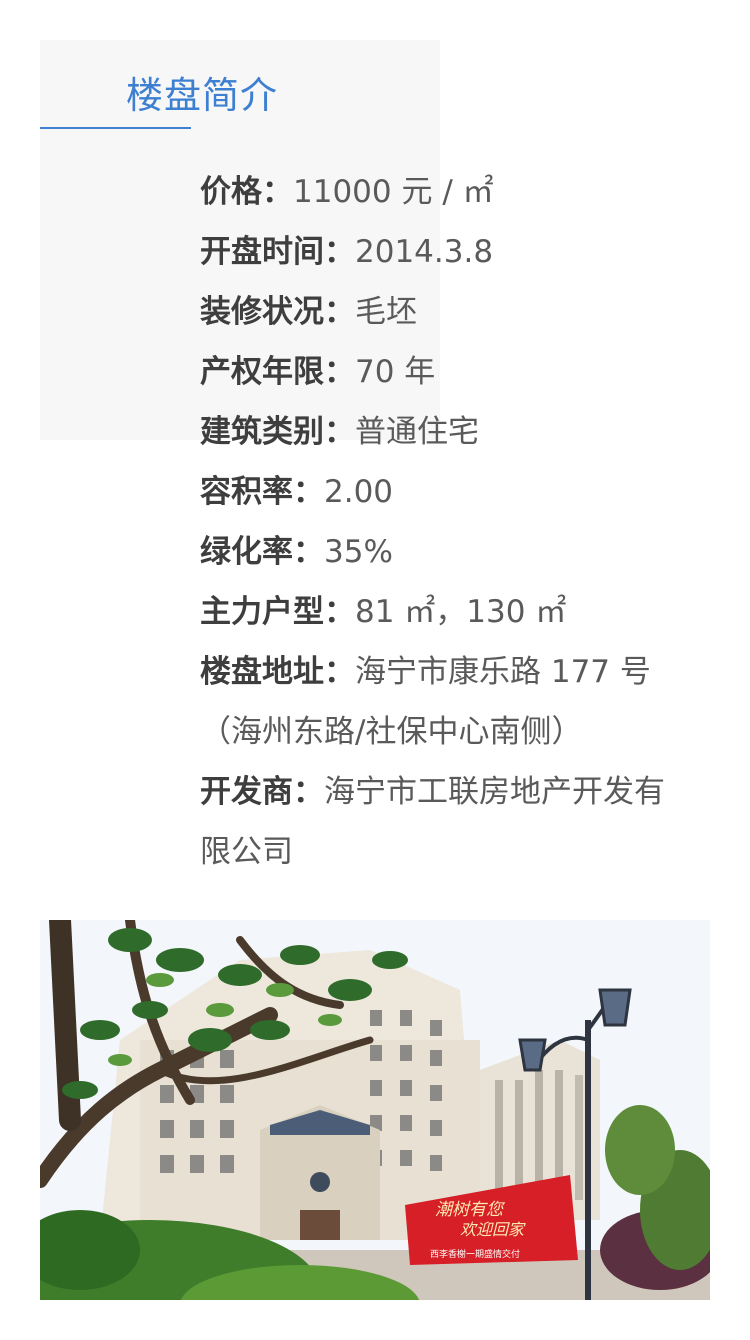 The width and height of the screenshot is (750, 1340). Describe the element at coordinates (277, 252) in the screenshot. I see `info-label: 开盘时间：` at that location.